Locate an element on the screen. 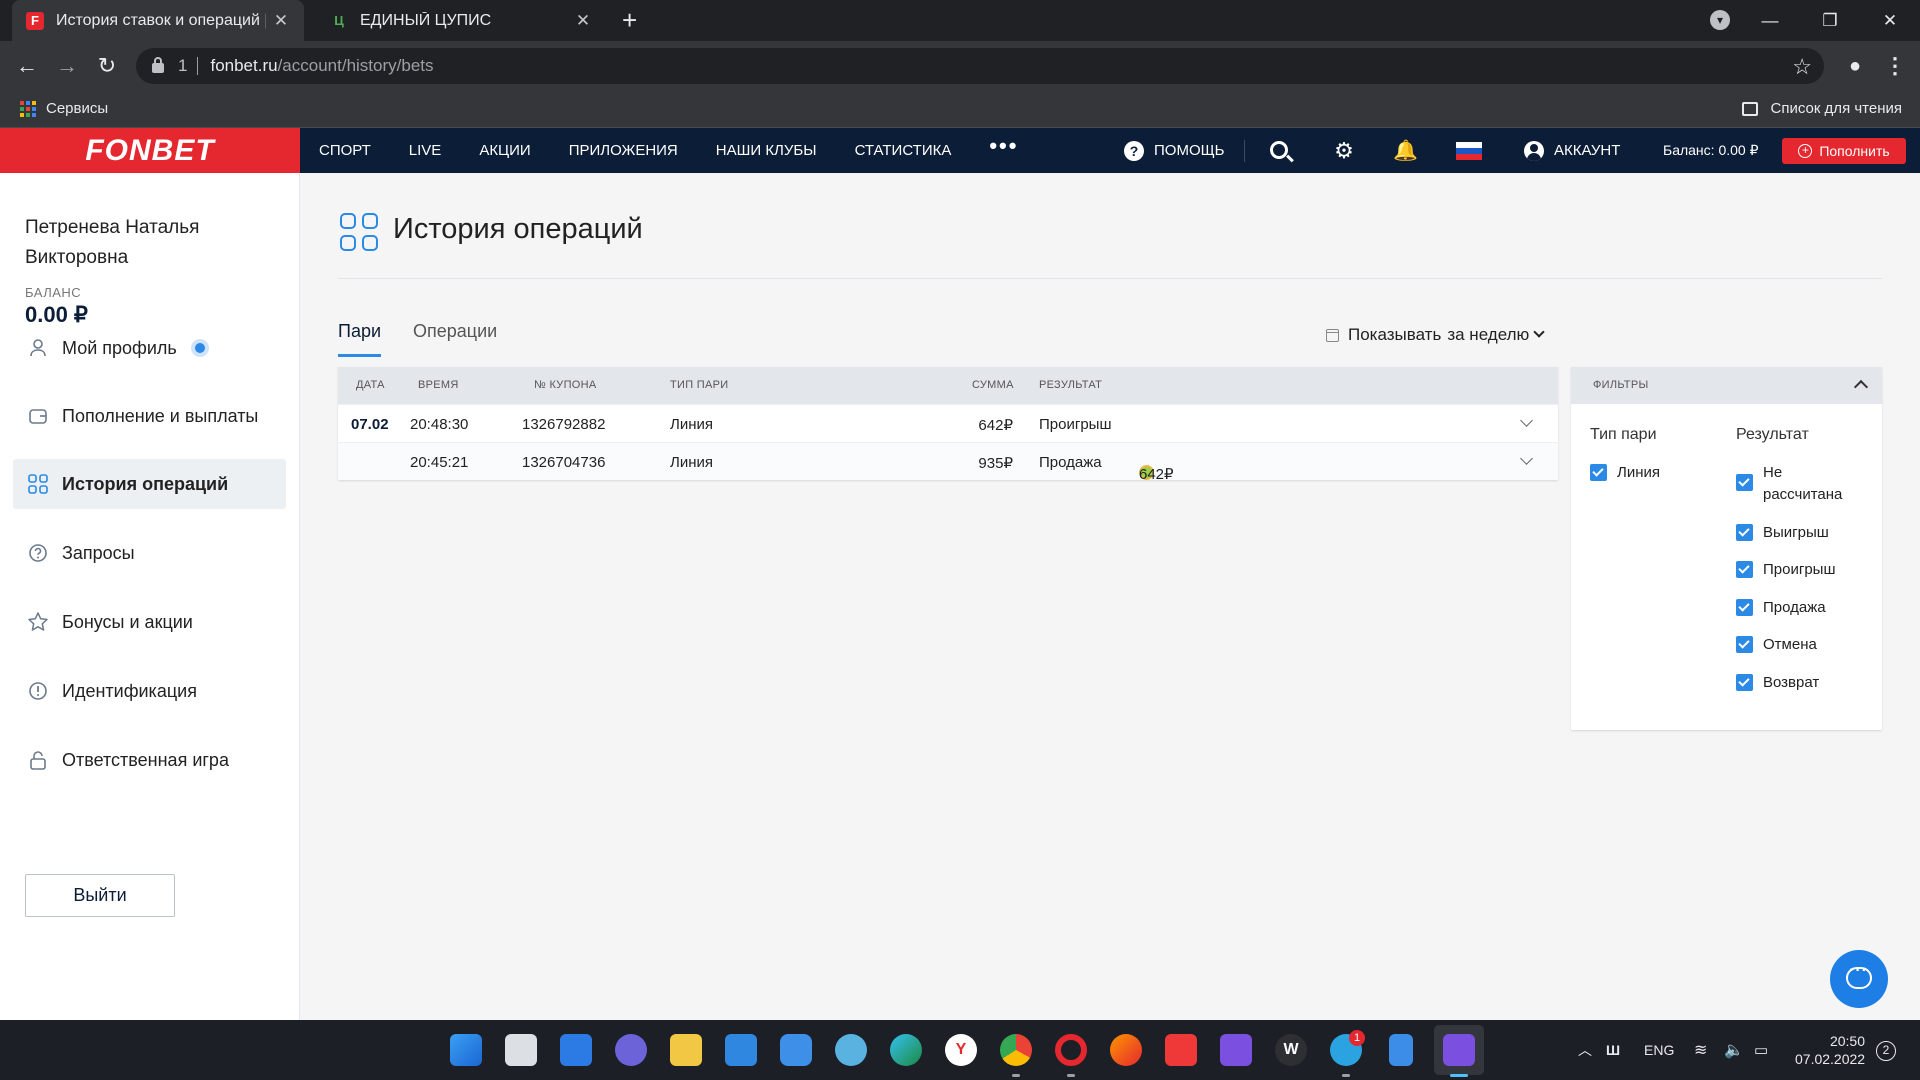 The image size is (1920, 1080). restore-icon: ❐ is located at coordinates (1830, 21).